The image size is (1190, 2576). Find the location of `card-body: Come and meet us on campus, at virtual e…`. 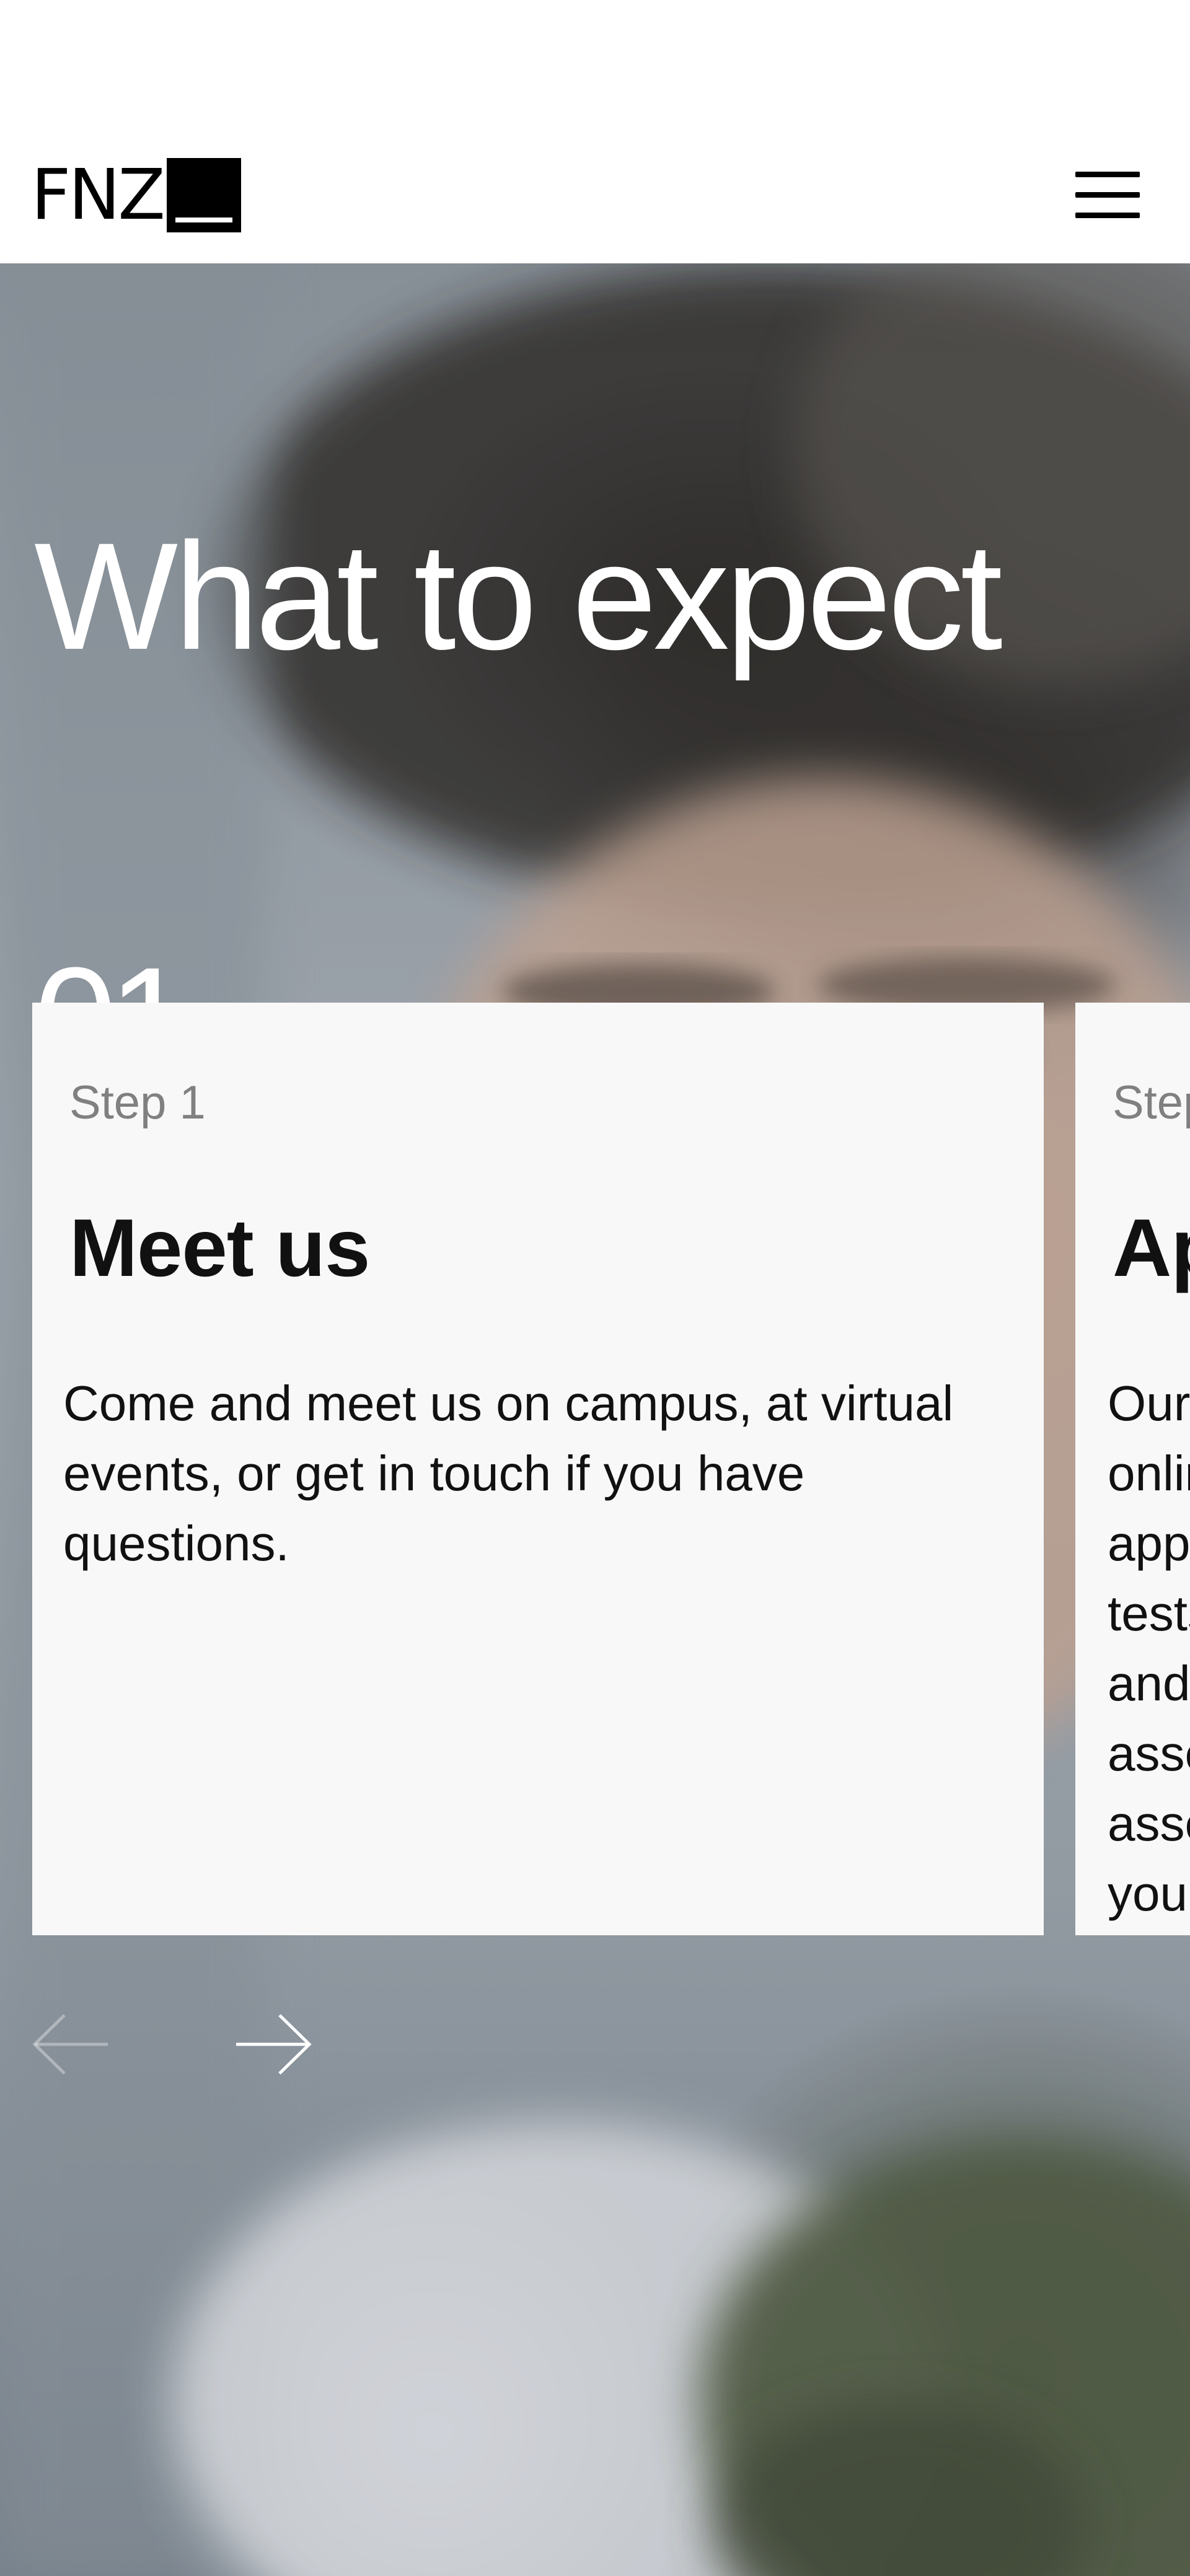

card-body: Come and meet us on campus, at virtual e… is located at coordinates (508, 1474).